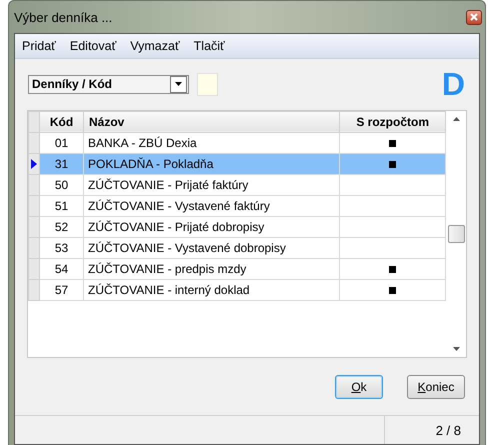  I want to click on table-cell: ZÚČTOVANIE - predpis mzdy, so click(212, 269).